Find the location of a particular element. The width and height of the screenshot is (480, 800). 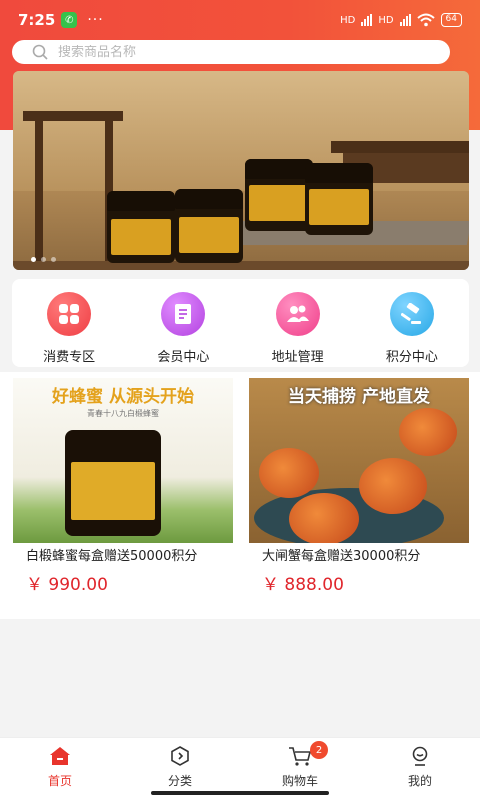

search-bar is located at coordinates (231, 52).